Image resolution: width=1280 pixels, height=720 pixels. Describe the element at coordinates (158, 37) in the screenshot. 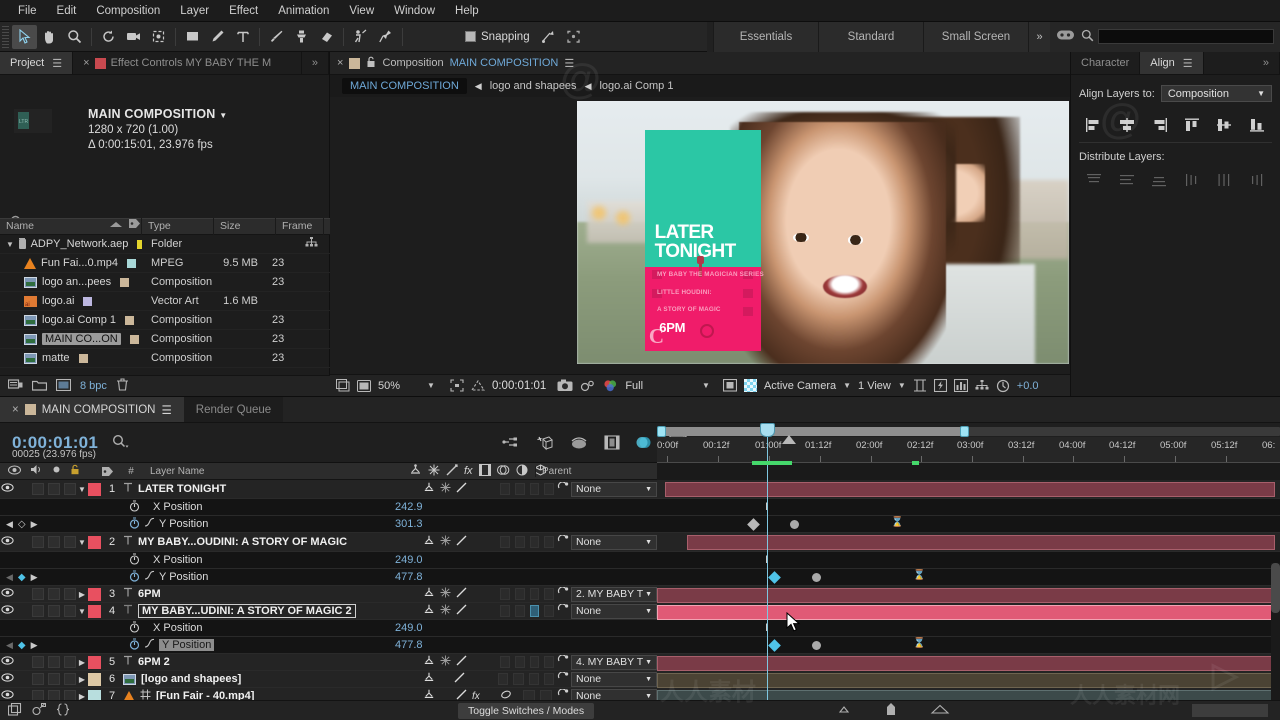

I see `pan-behind-tool` at that location.